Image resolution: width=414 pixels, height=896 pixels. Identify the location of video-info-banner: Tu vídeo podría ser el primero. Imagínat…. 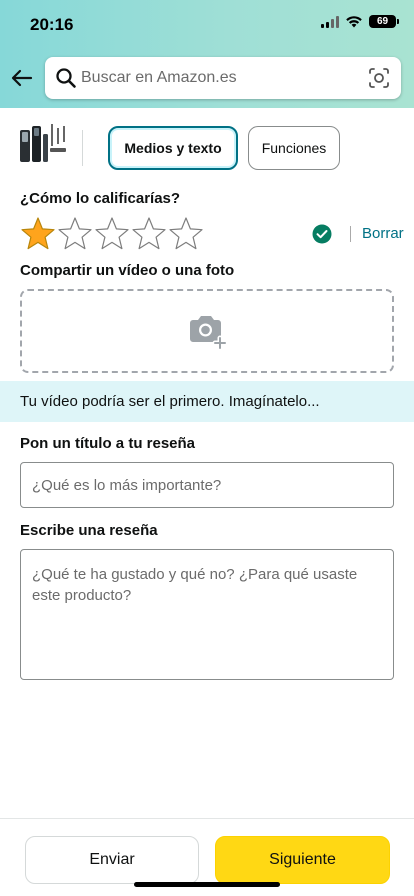
(207, 401).